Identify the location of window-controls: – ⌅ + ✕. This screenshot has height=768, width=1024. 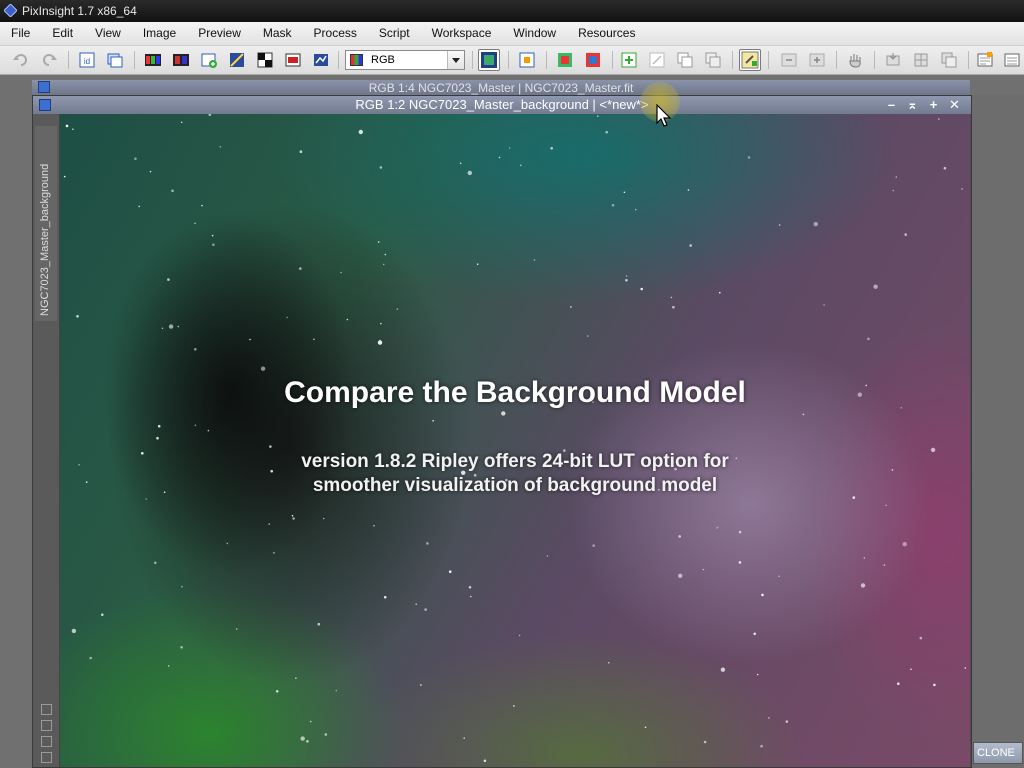
(923, 105).